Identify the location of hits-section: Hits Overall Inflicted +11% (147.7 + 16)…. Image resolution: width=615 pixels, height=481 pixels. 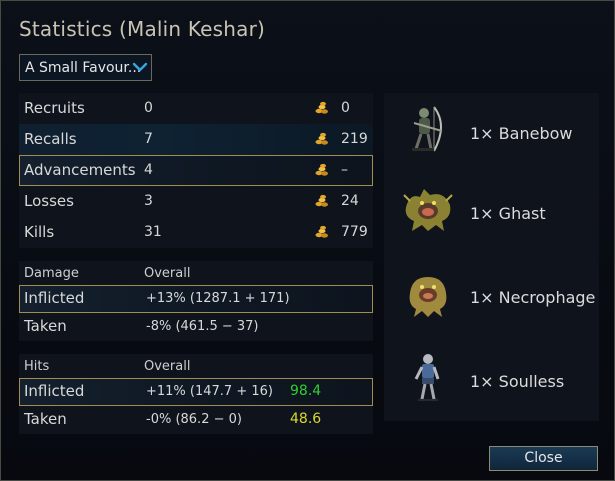
(196, 394).